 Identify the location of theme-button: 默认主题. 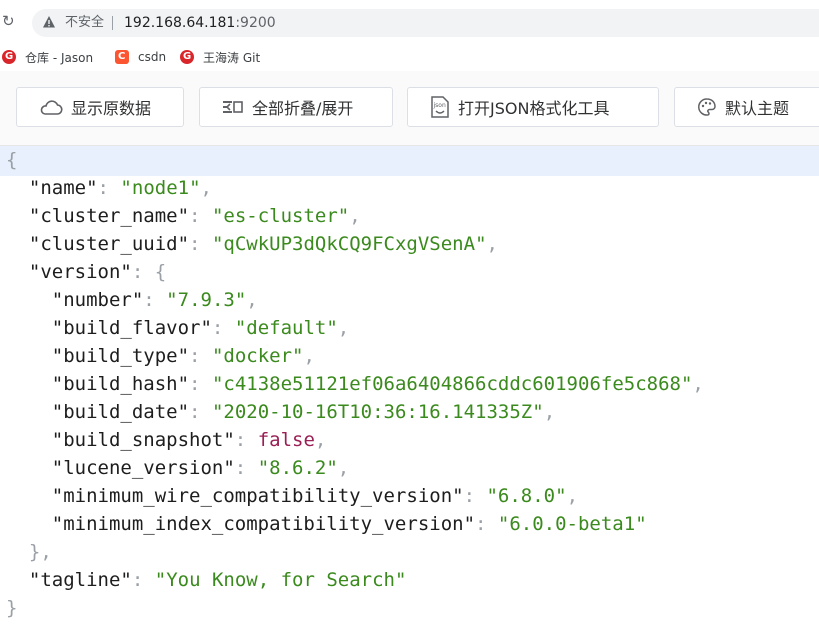
(746, 107).